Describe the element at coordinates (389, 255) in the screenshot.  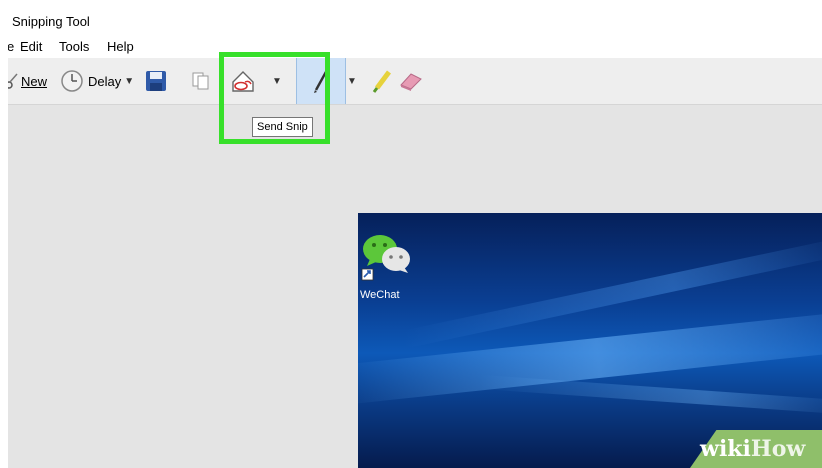
I see `wechat-shortcut-icon` at that location.